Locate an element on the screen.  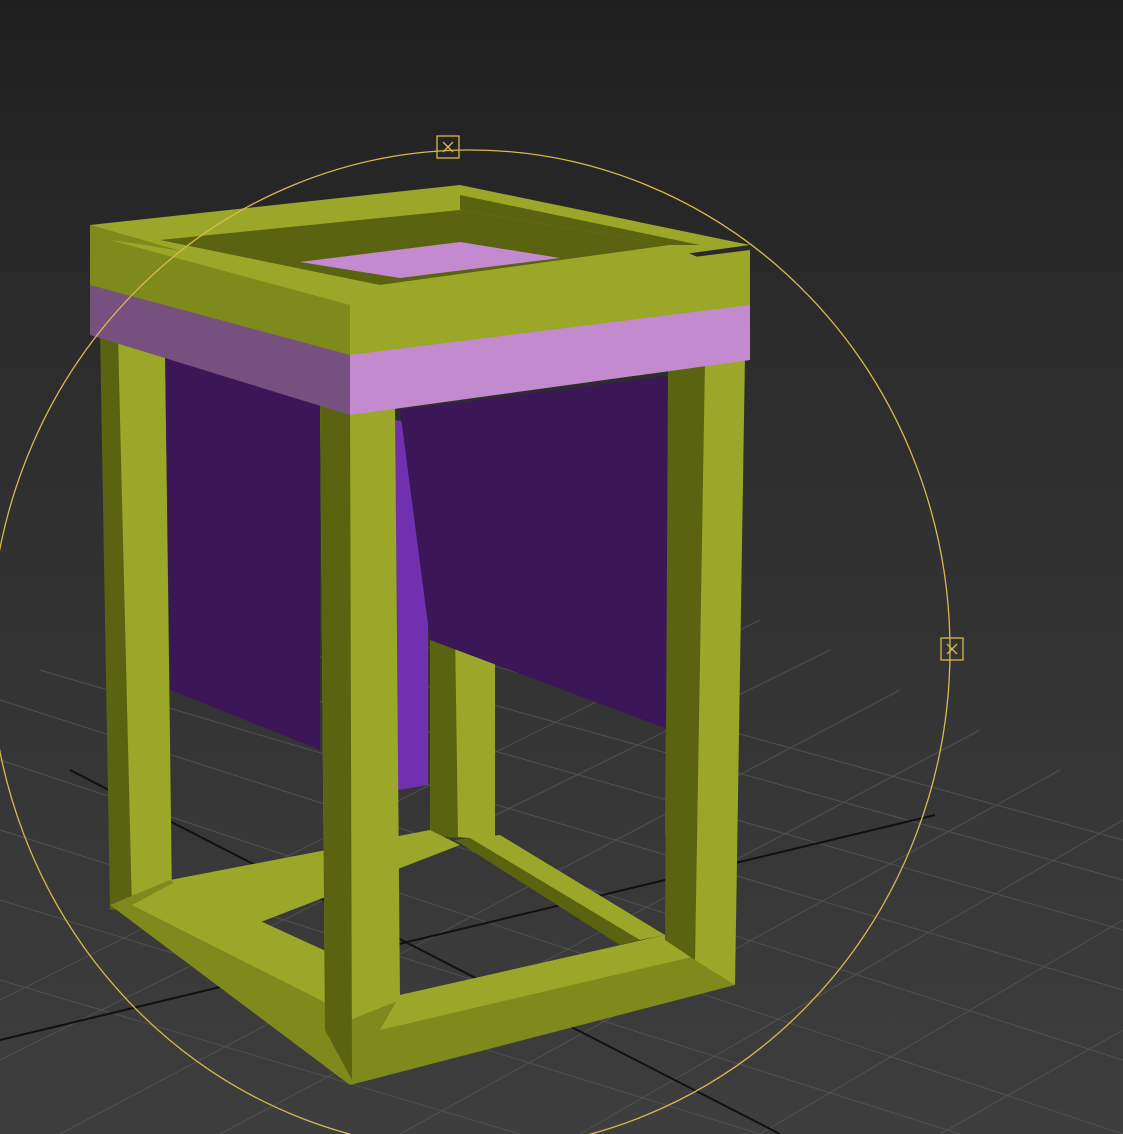
rotate-handle-top is located at coordinates (448, 147).